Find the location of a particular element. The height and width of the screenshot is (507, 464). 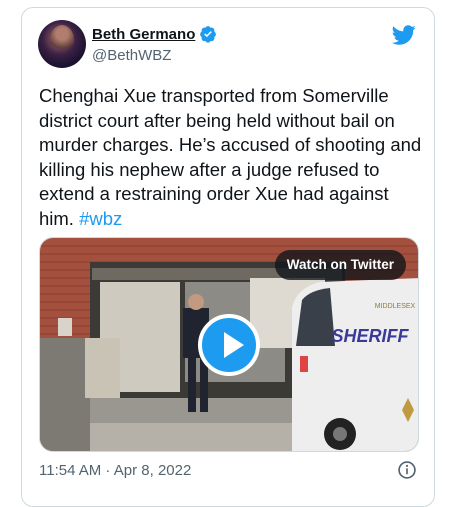

verified-badge-icon is located at coordinates (208, 34).